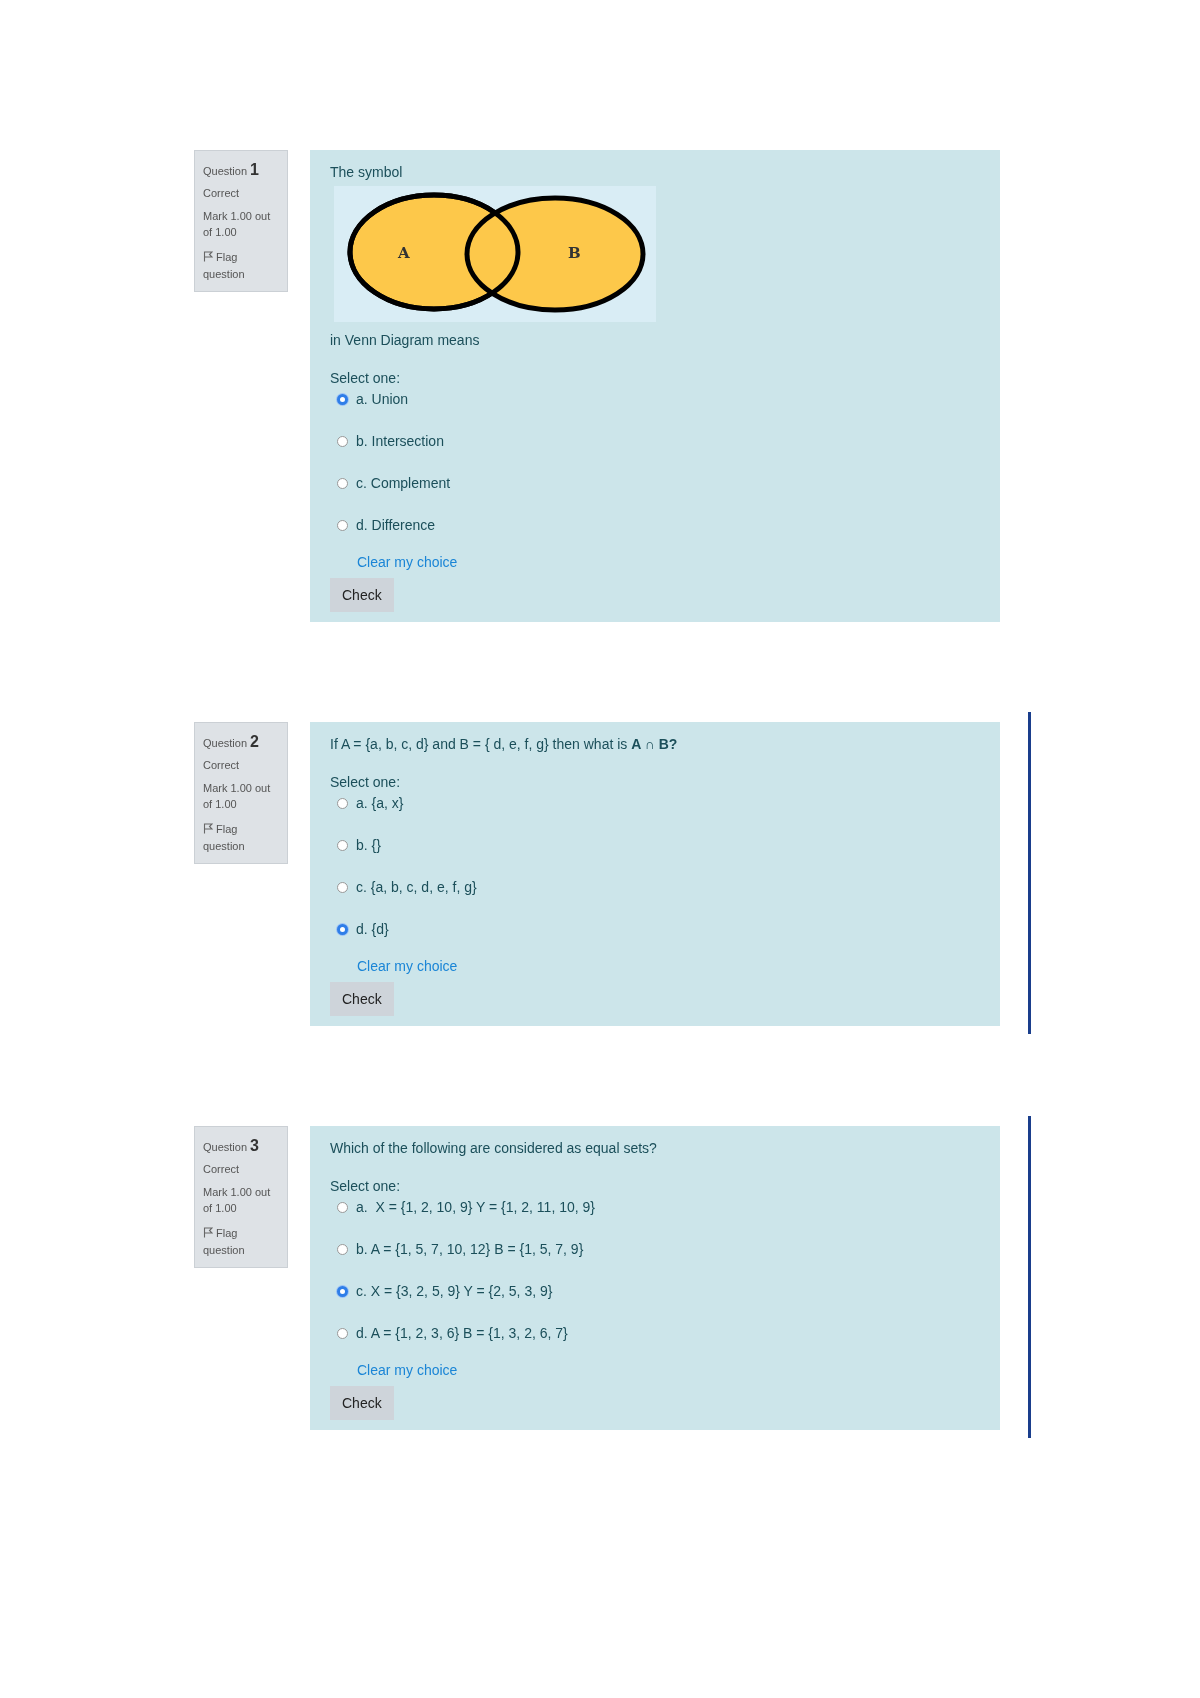 This screenshot has height=1698, width=1200. Describe the element at coordinates (382, 399) in the screenshot. I see `answer-option: a. Union` at that location.